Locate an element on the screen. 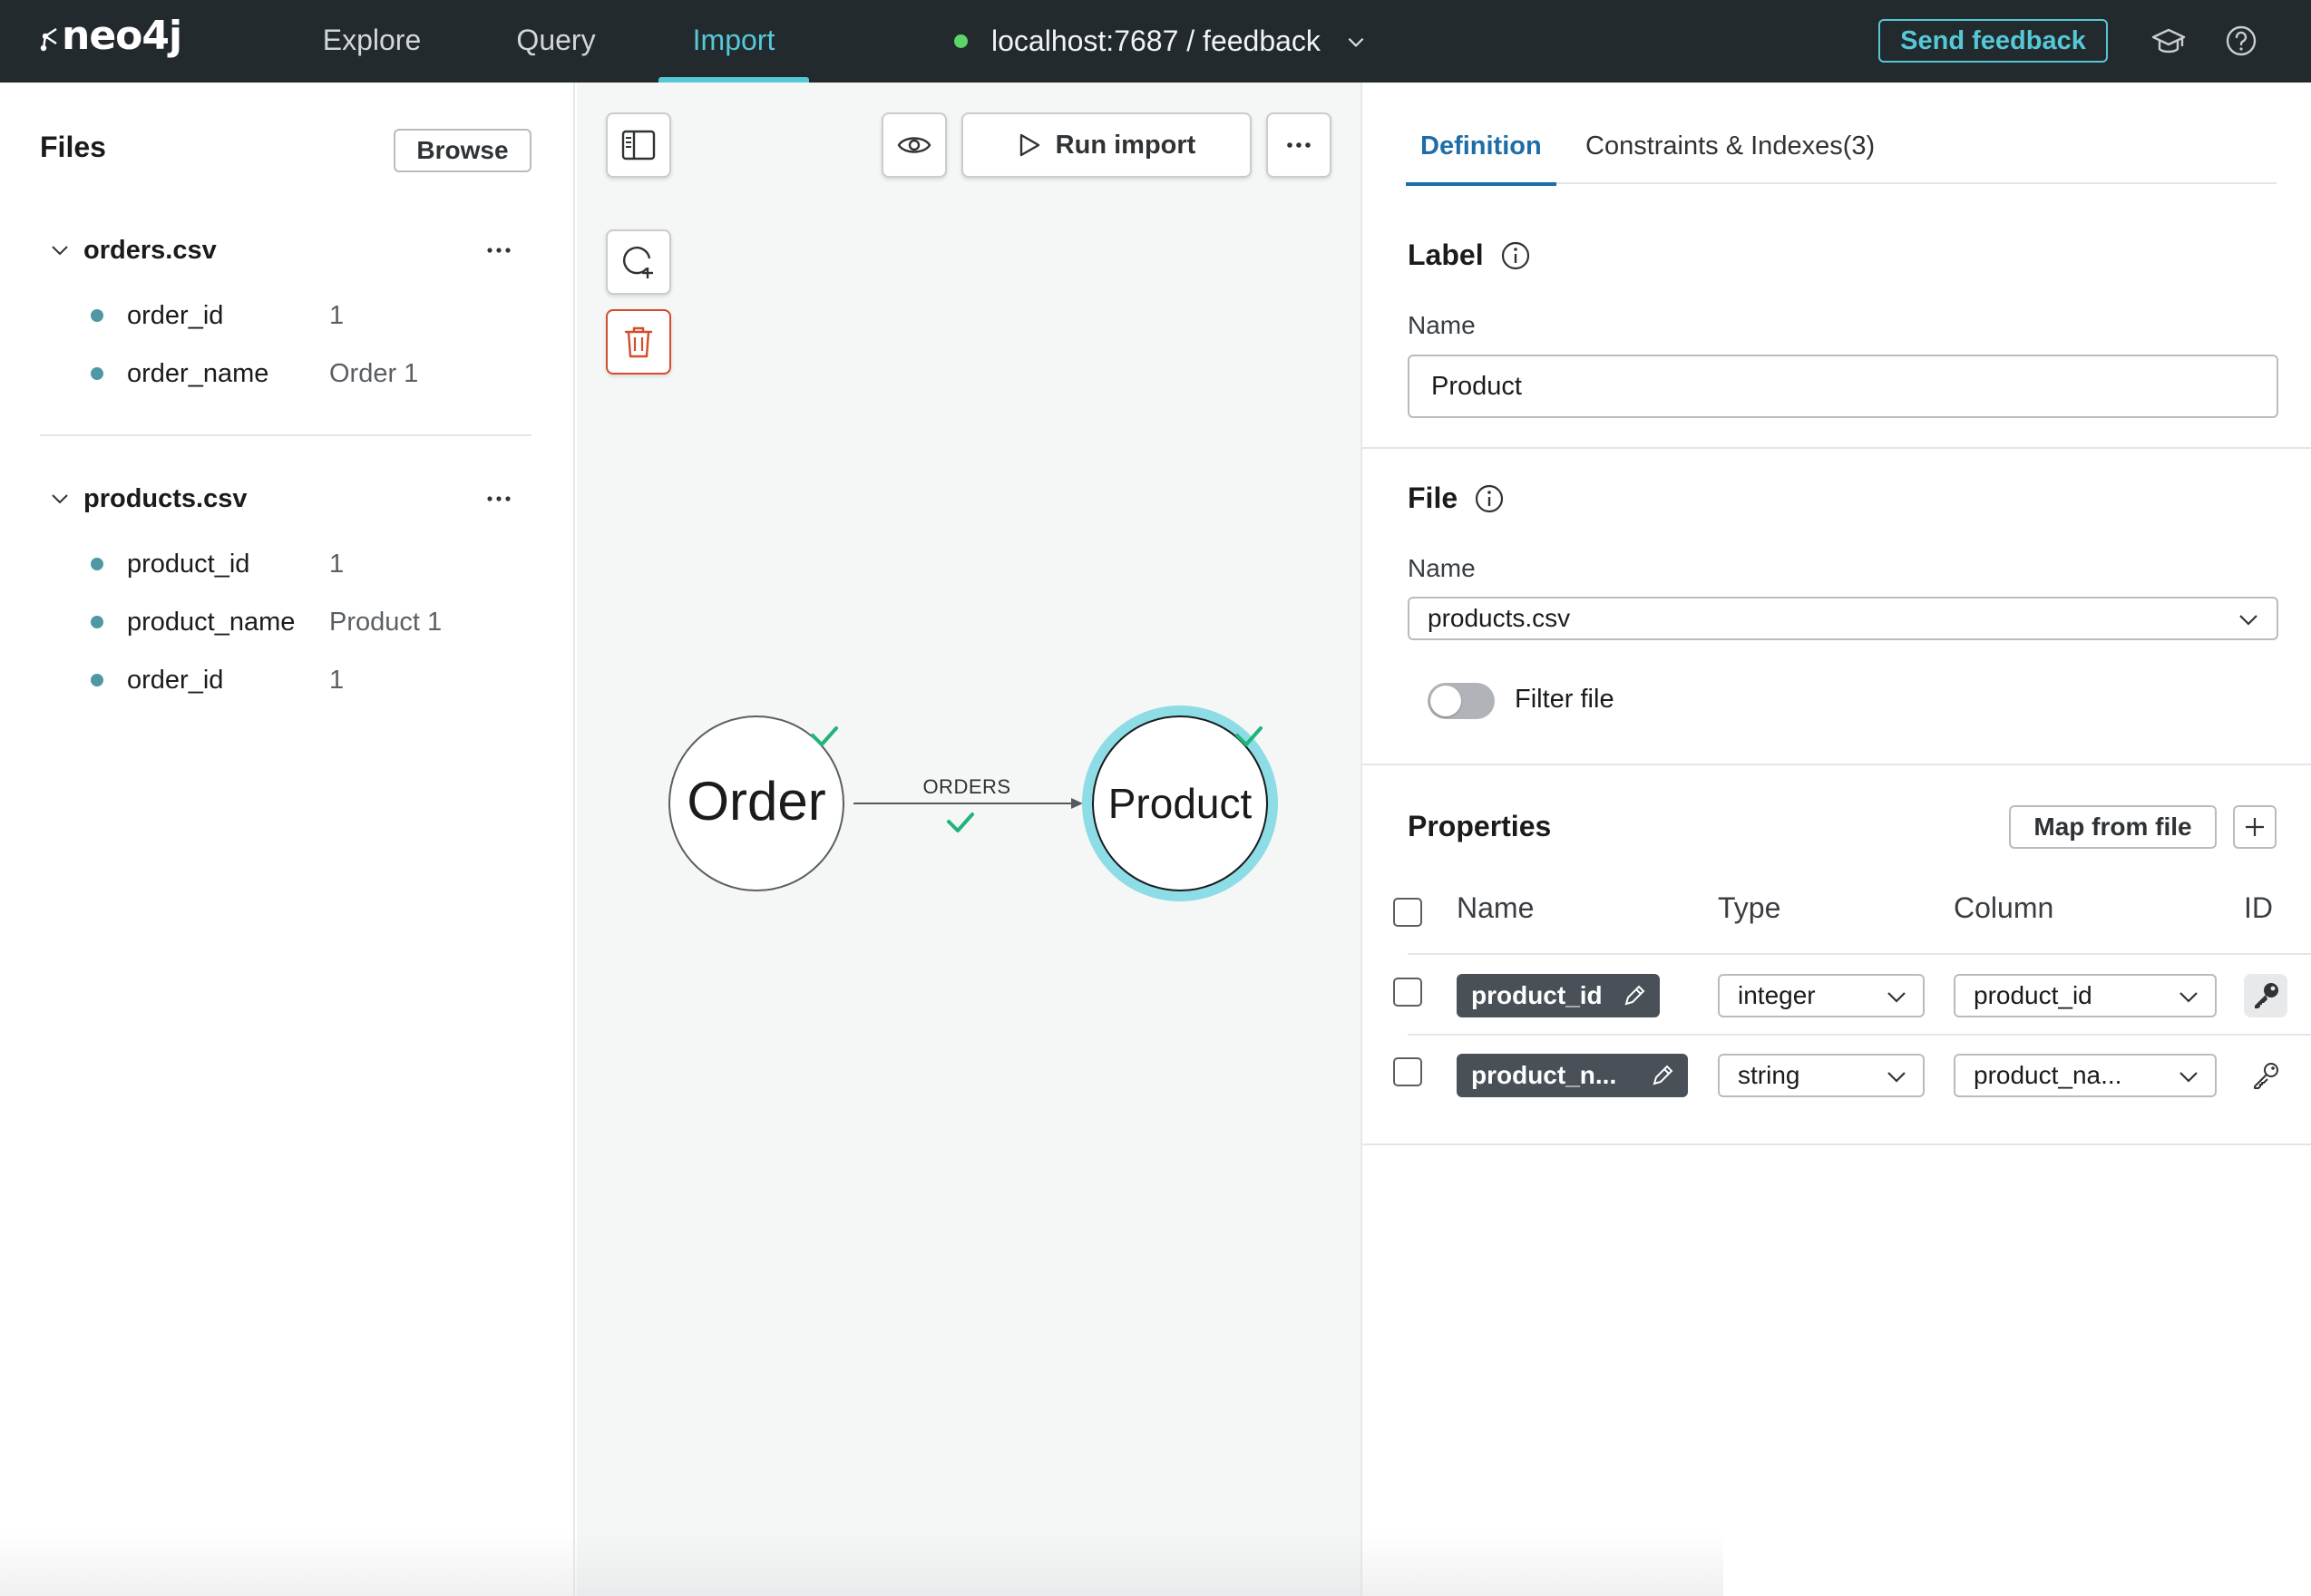 This screenshot has height=1596, width=2311. graph-model is located at coordinates (973, 803).